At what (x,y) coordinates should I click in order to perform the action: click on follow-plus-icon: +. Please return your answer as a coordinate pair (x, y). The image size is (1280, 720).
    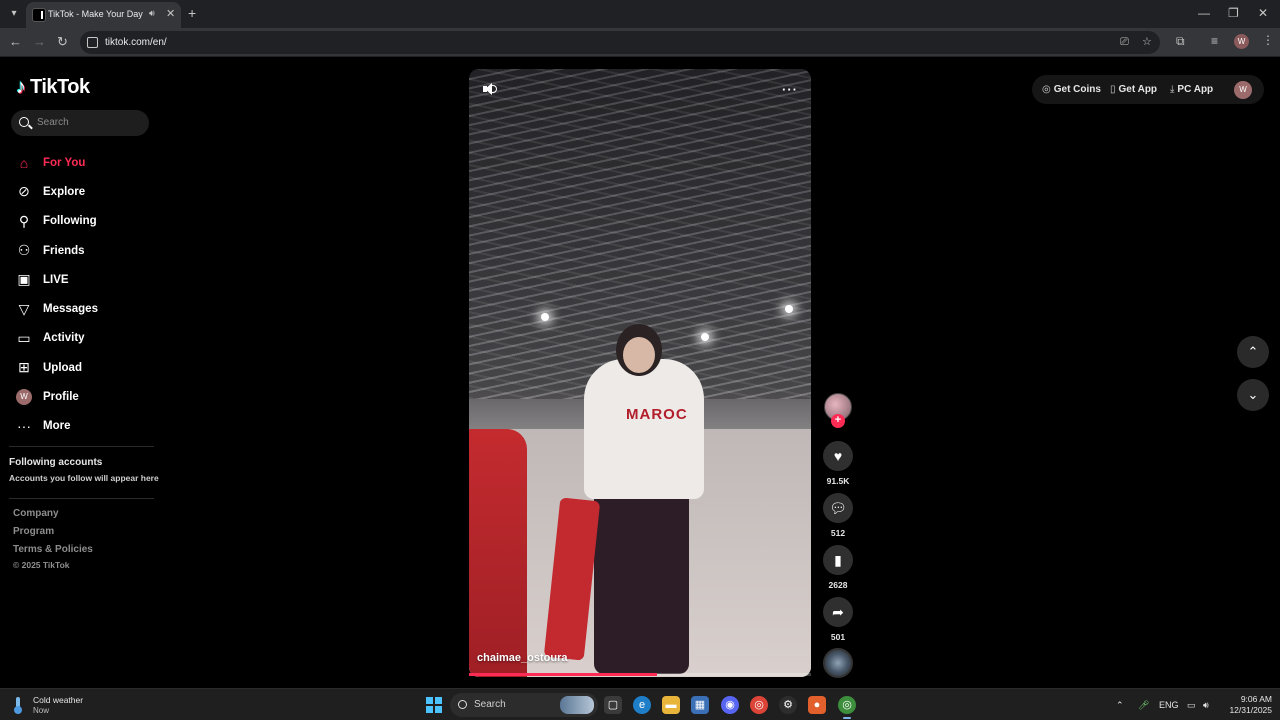
    Looking at the image, I should click on (838, 421).